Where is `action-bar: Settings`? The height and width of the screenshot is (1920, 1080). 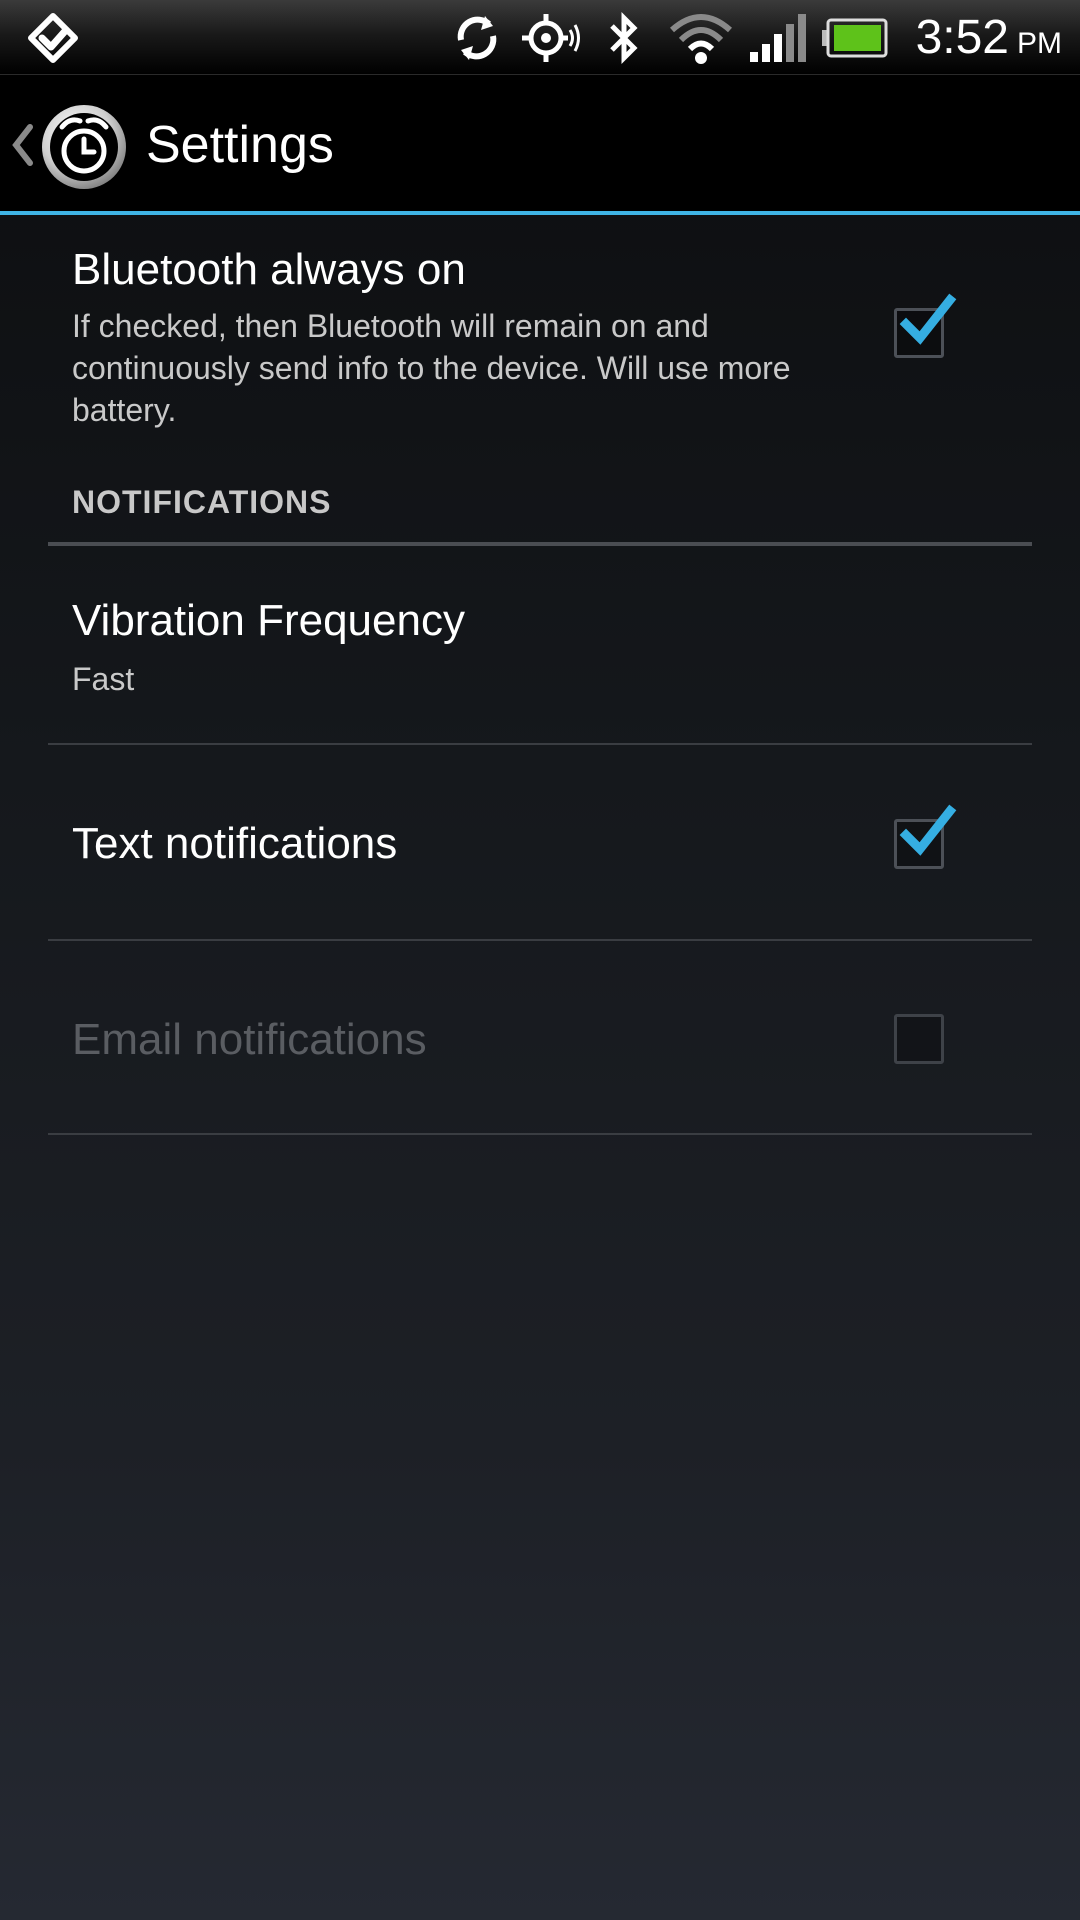
action-bar: Settings is located at coordinates (540, 145).